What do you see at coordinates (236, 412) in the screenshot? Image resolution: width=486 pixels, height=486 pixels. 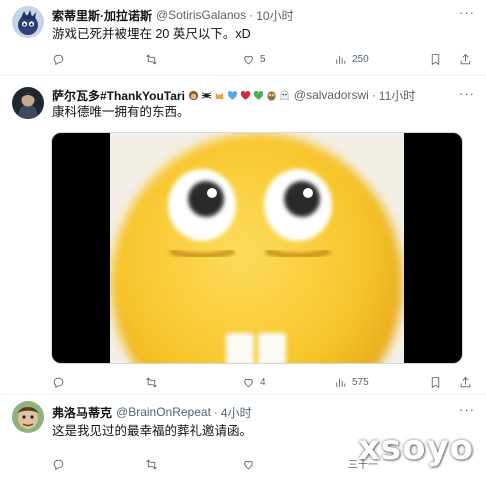 I see `timestamp: 4小时` at bounding box center [236, 412].